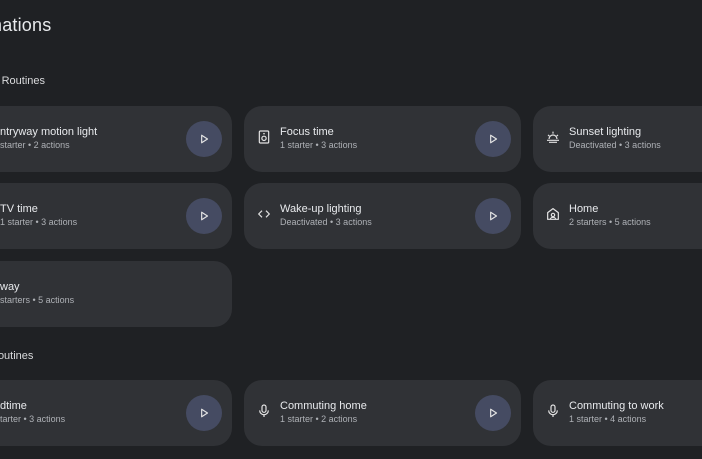  Describe the element at coordinates (35, 145) in the screenshot. I see `routine-meta: starter • 2 actions` at that location.